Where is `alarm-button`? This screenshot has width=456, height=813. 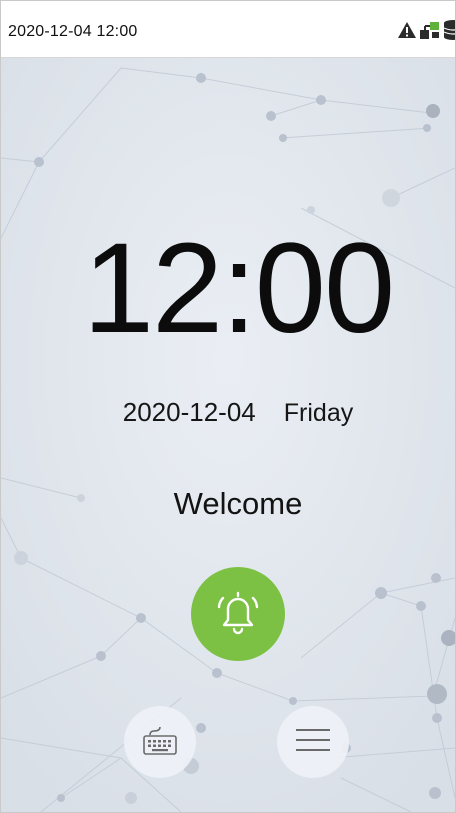
alarm-button is located at coordinates (238, 614).